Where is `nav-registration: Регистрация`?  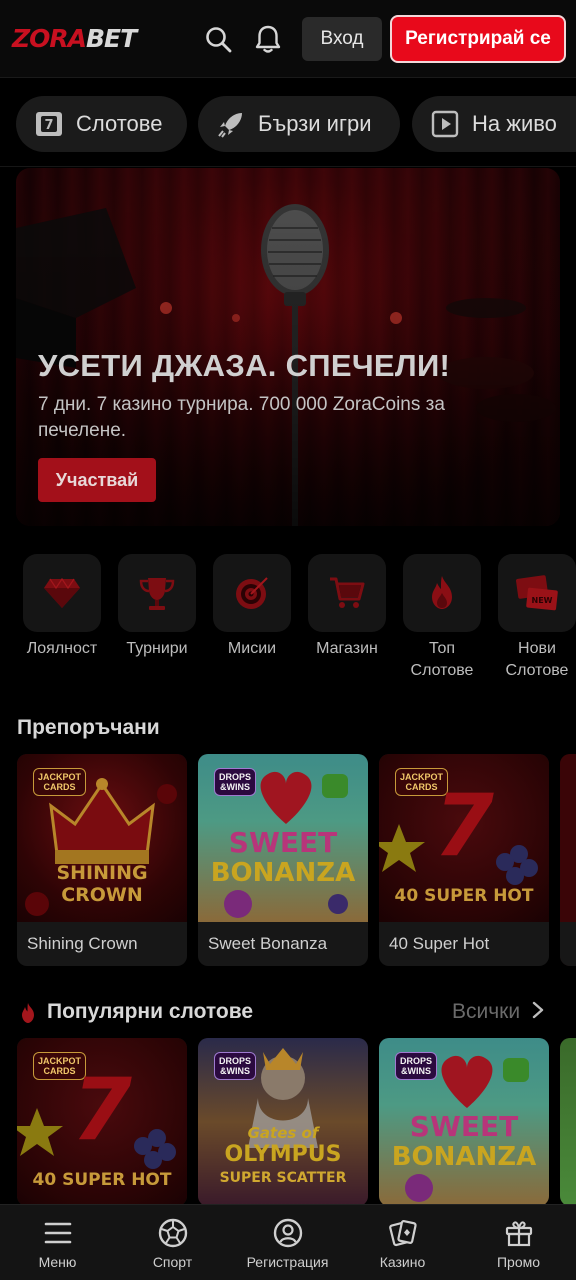
nav-registration: Регистрация is located at coordinates (287, 1242).